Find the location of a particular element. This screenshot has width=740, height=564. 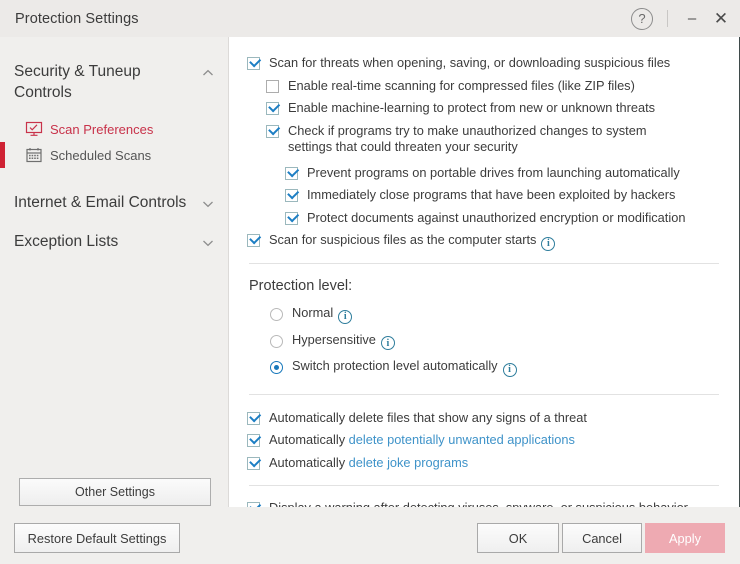

help-icon: ? is located at coordinates (642, 18).